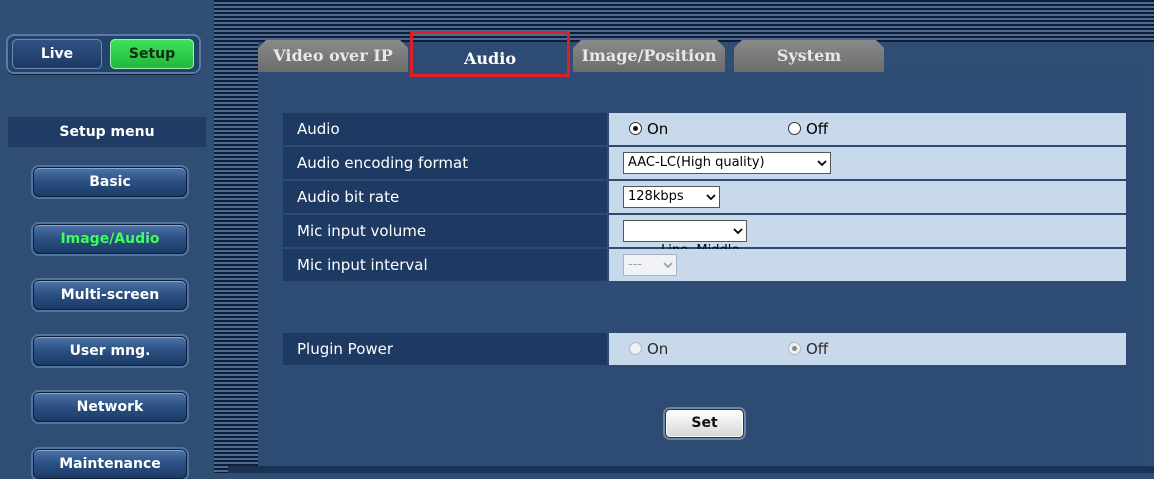  Describe the element at coordinates (817, 129) in the screenshot. I see `audio-off-label: Off` at that location.